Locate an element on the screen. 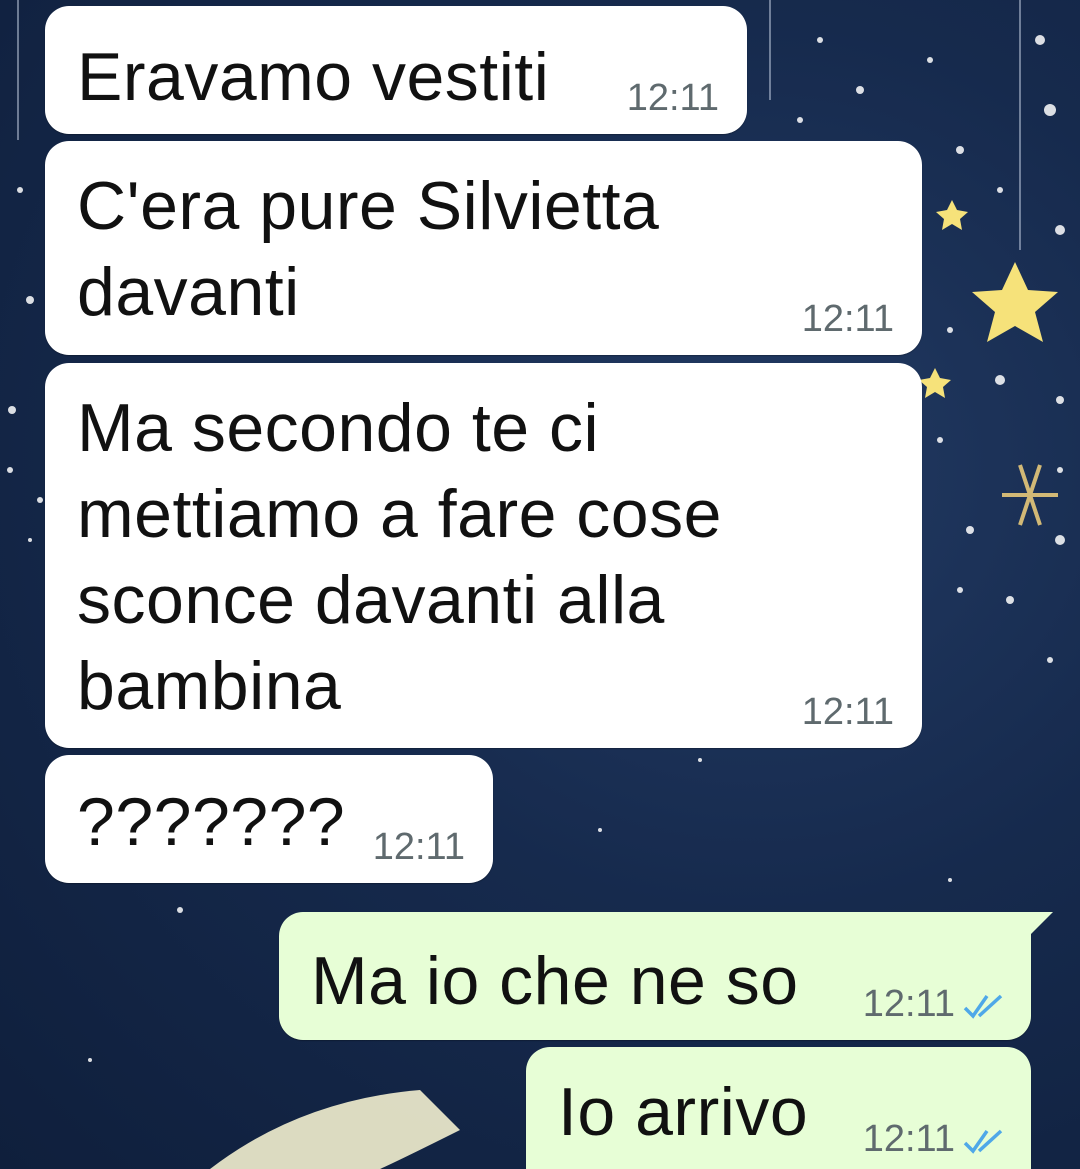 The width and height of the screenshot is (1080, 1169). outgoing-message: Io arrivo 12:11 is located at coordinates (778, 1108).